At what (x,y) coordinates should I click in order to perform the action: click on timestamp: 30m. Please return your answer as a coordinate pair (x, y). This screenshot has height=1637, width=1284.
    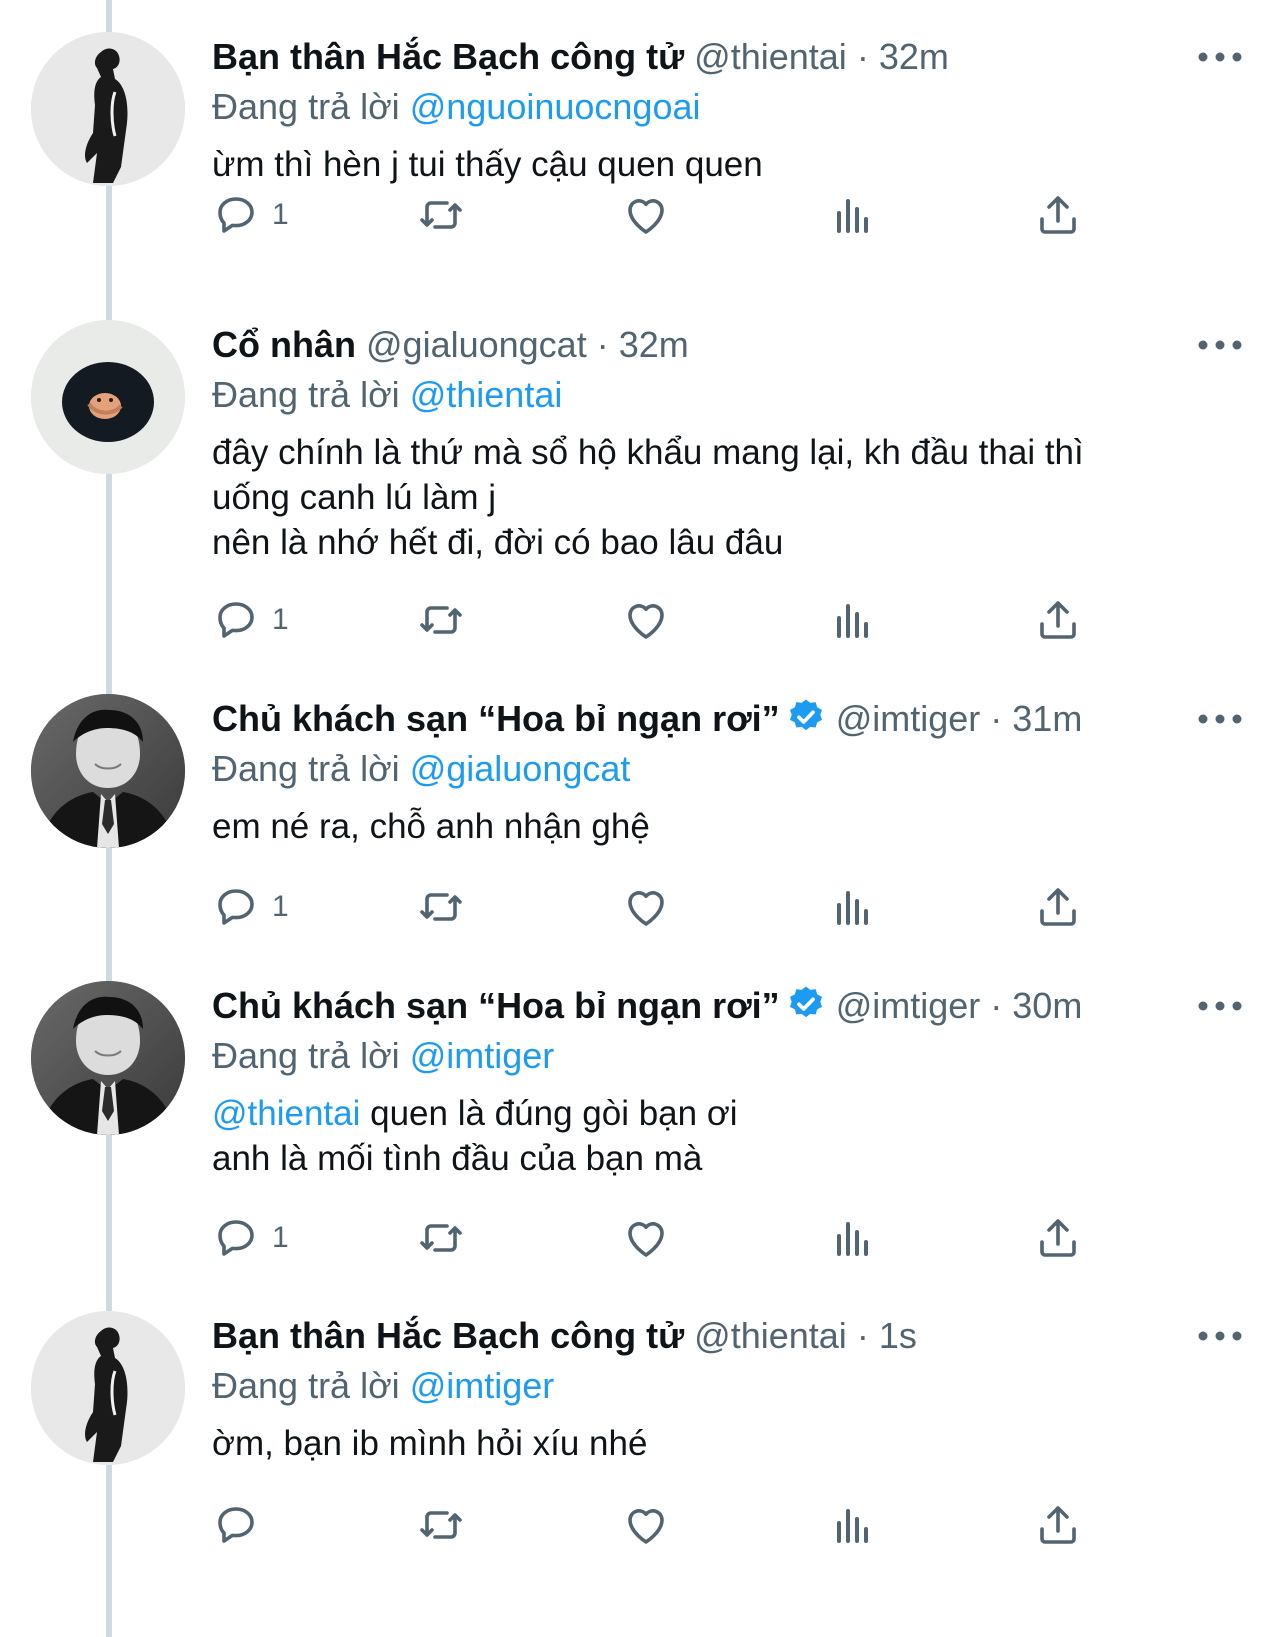
    Looking at the image, I should click on (1047, 1005).